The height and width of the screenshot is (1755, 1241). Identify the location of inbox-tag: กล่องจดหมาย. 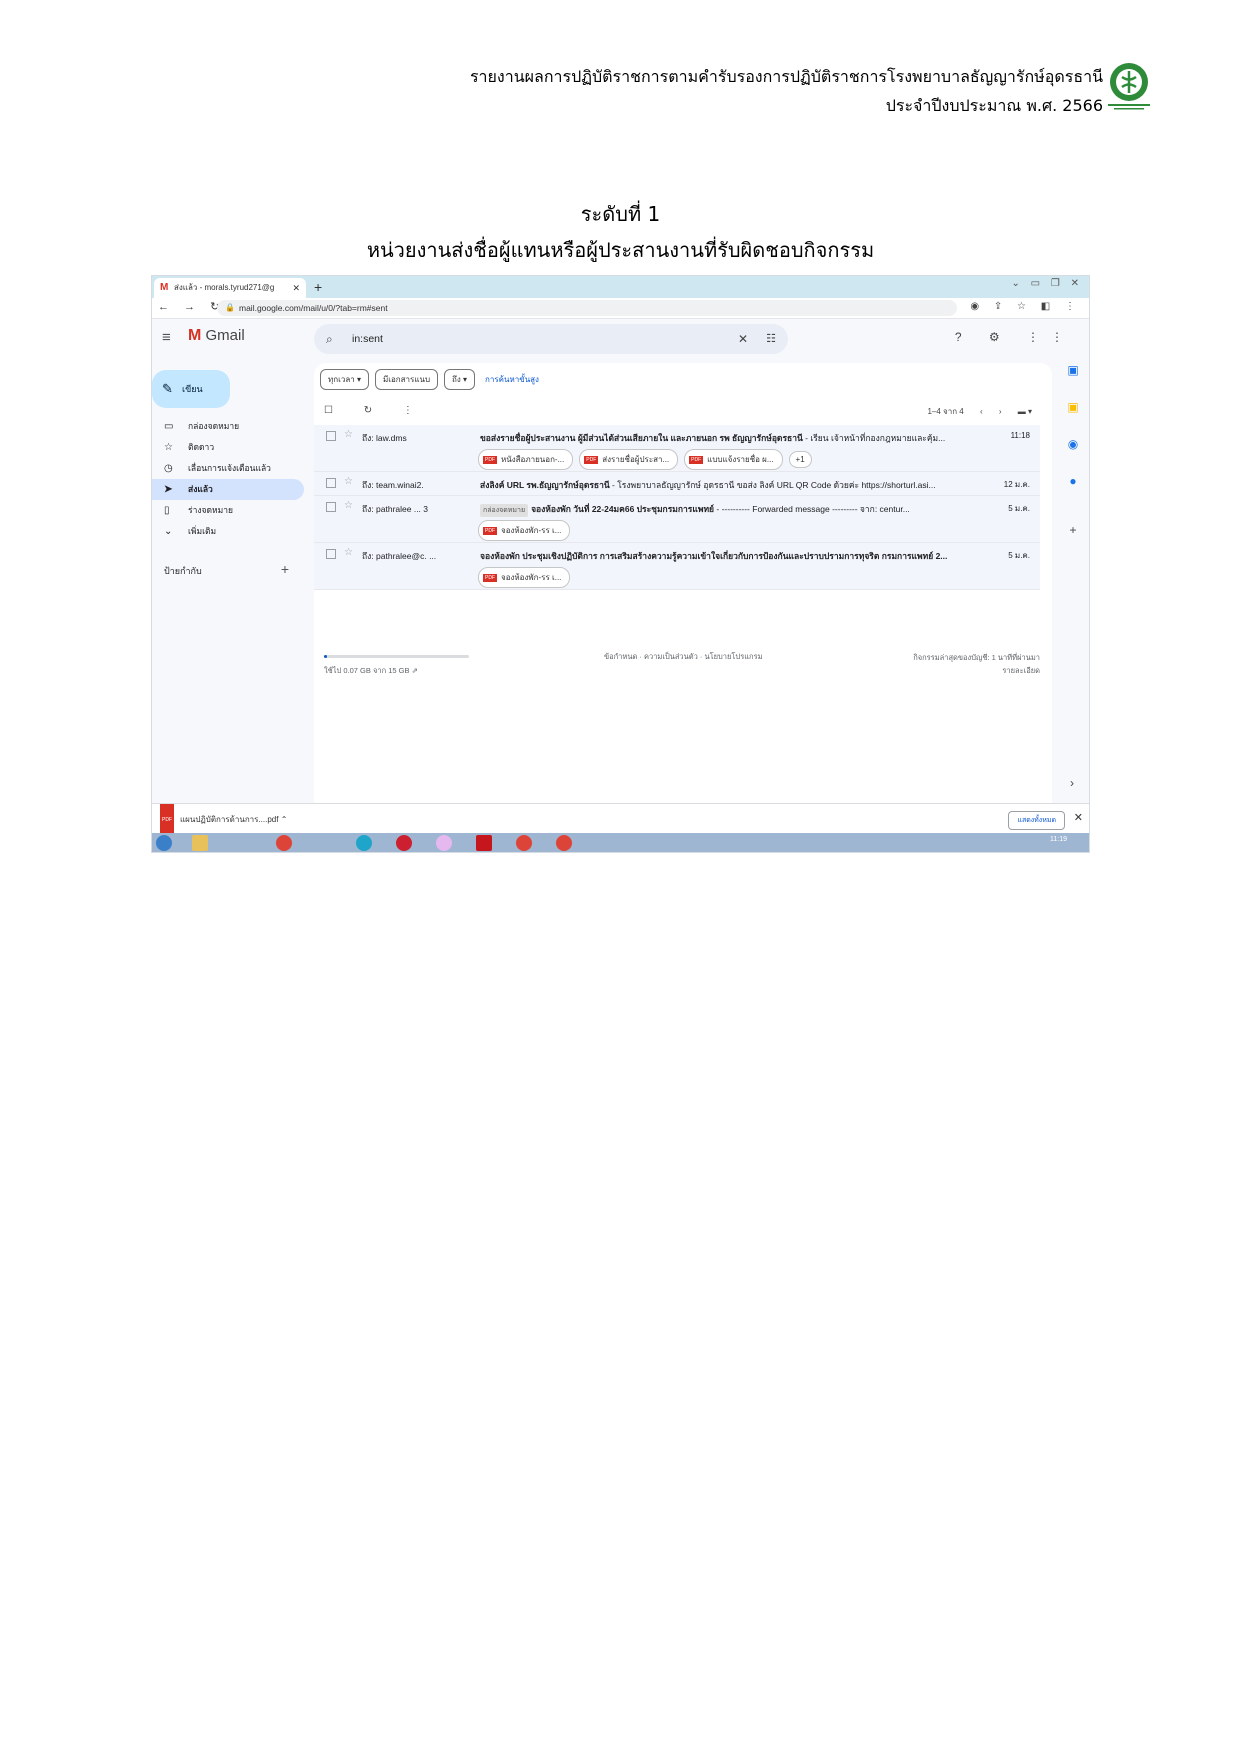
(504, 510).